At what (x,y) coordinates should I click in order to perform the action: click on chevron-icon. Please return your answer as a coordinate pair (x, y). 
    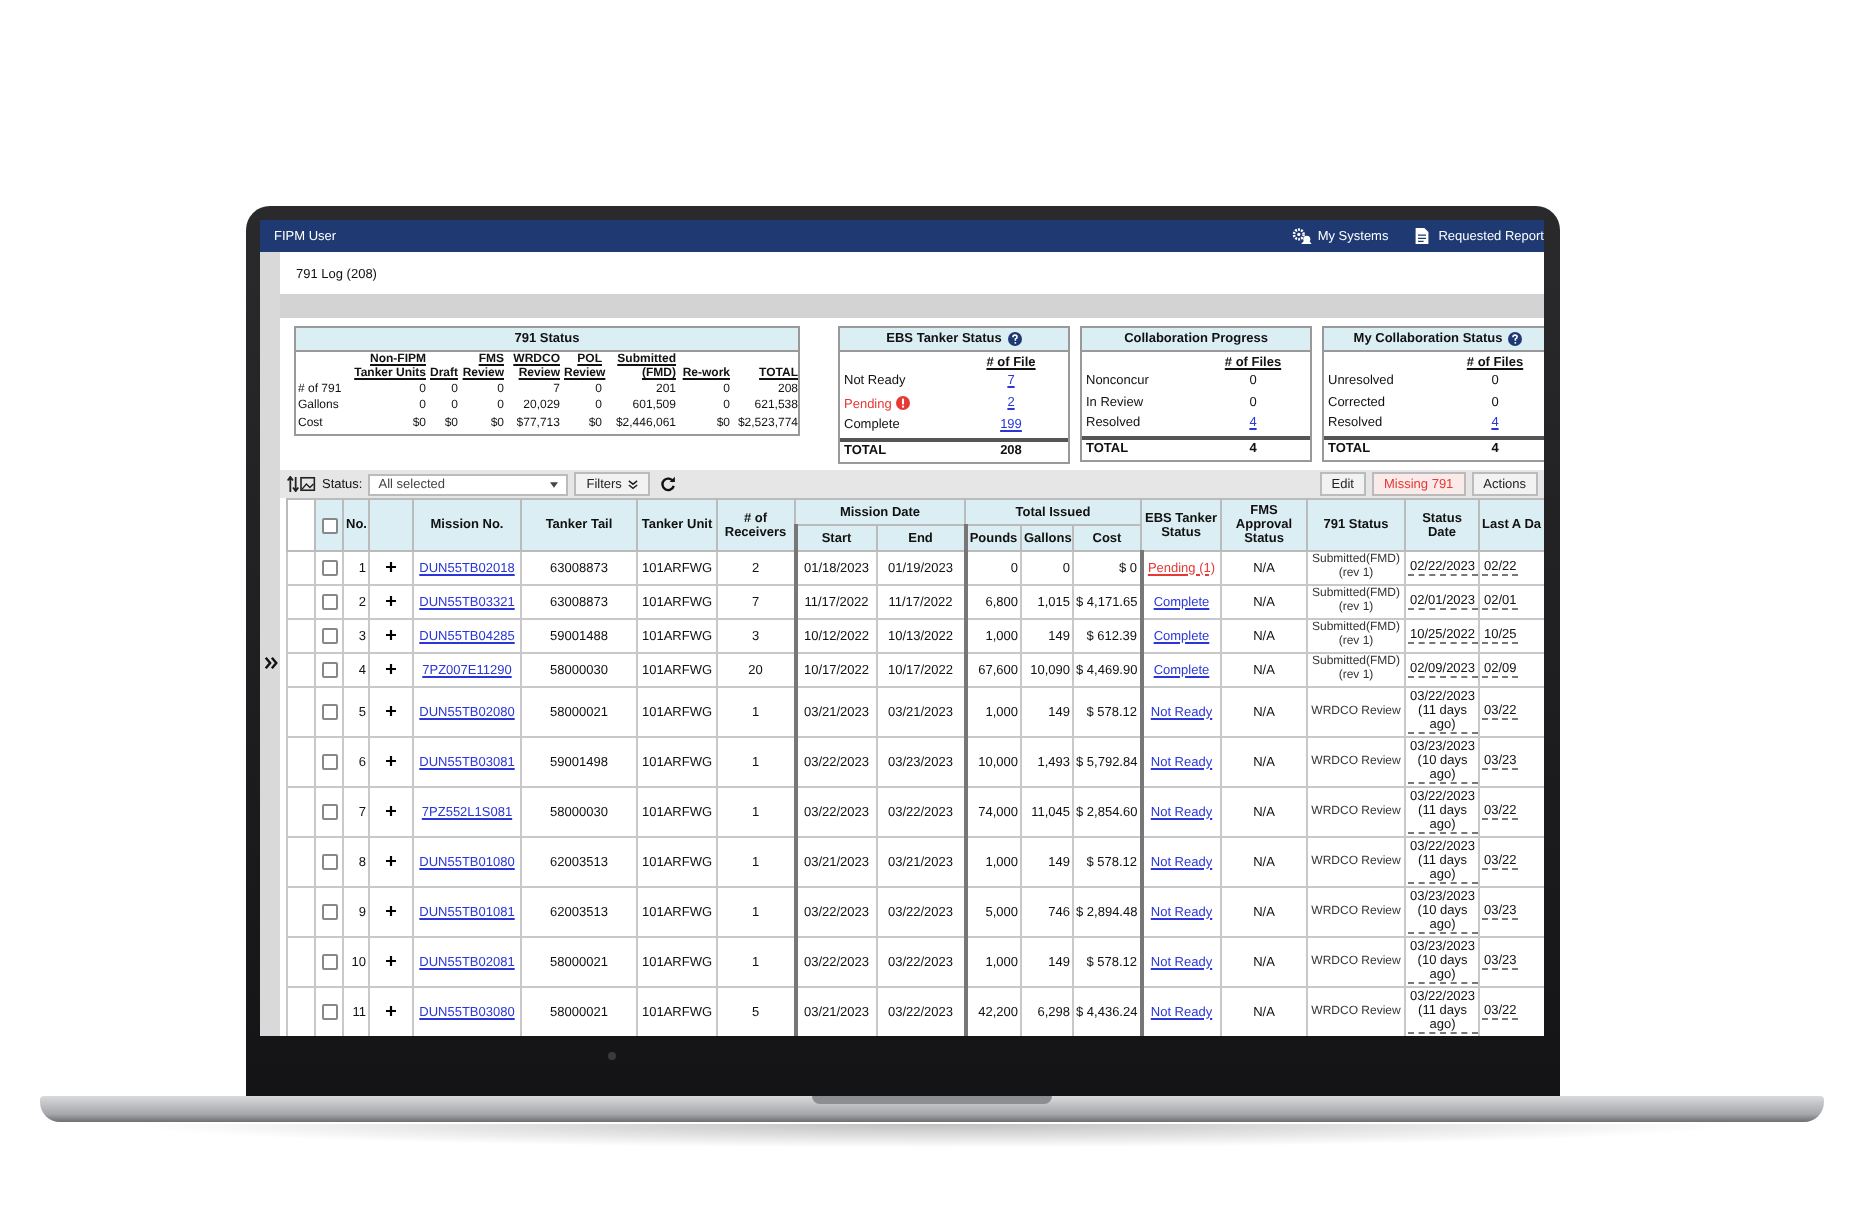
    Looking at the image, I should click on (632, 484).